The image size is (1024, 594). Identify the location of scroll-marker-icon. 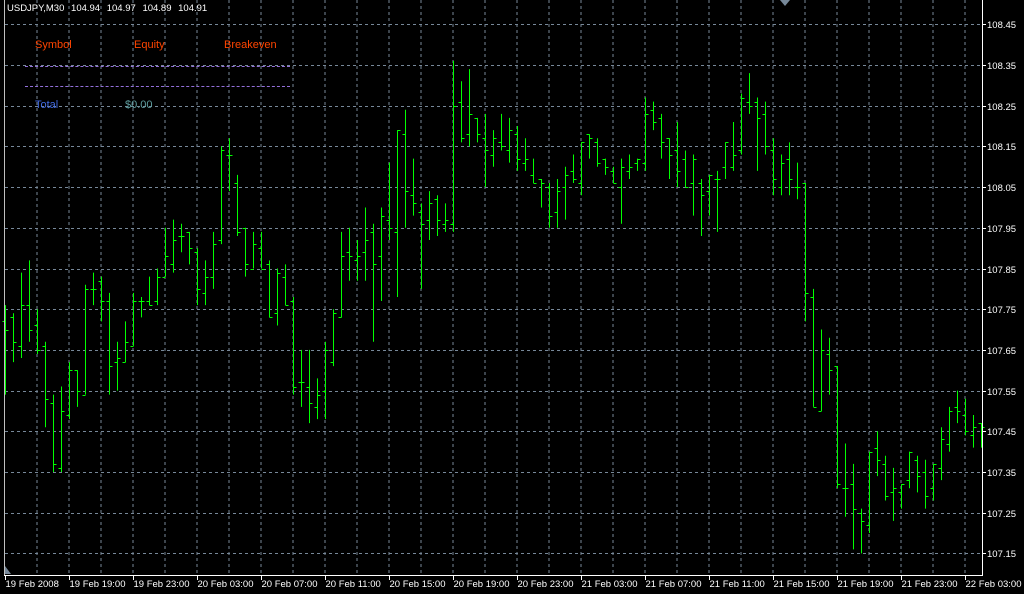
(8, 570).